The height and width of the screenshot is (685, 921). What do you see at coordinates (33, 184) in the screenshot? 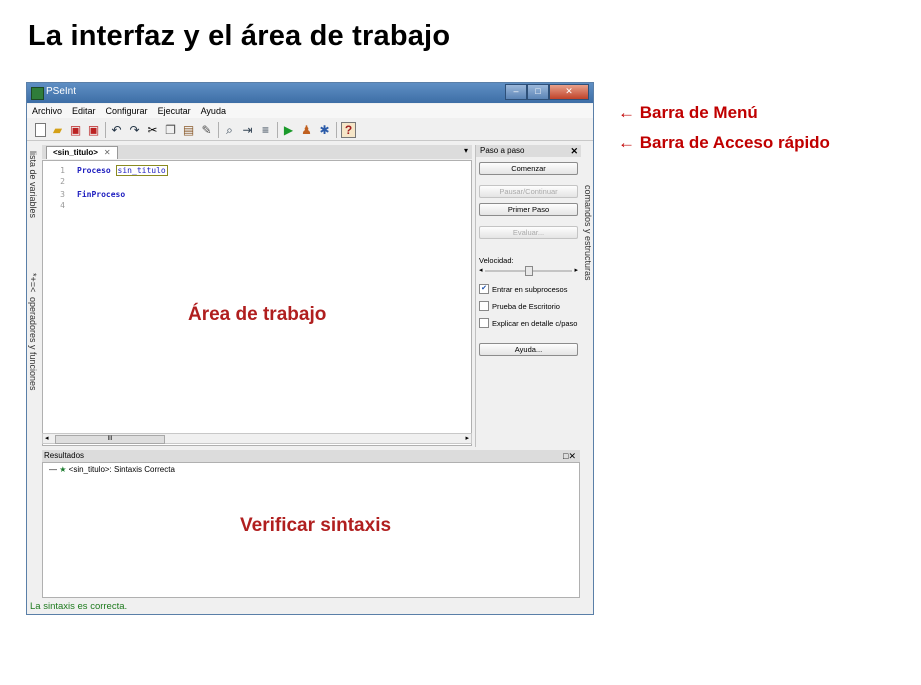
I see `variables-tab: lista de variables` at bounding box center [33, 184].